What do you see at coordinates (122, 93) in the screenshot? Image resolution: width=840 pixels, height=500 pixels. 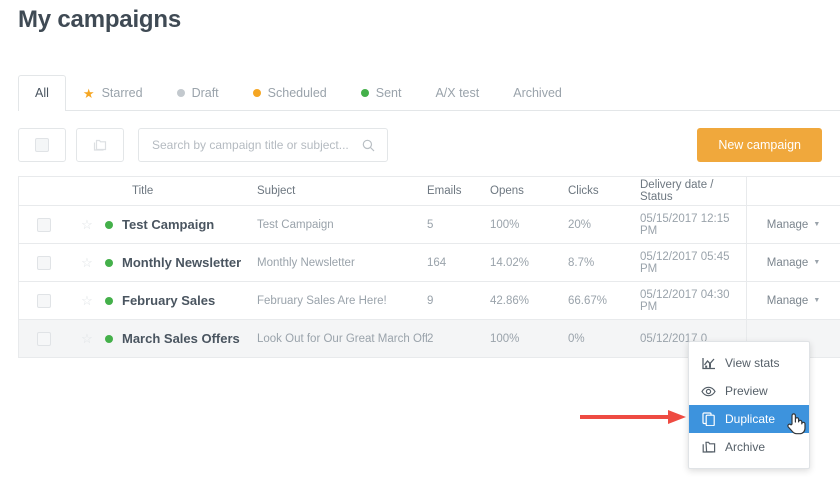 I see `tab-label: Starred` at bounding box center [122, 93].